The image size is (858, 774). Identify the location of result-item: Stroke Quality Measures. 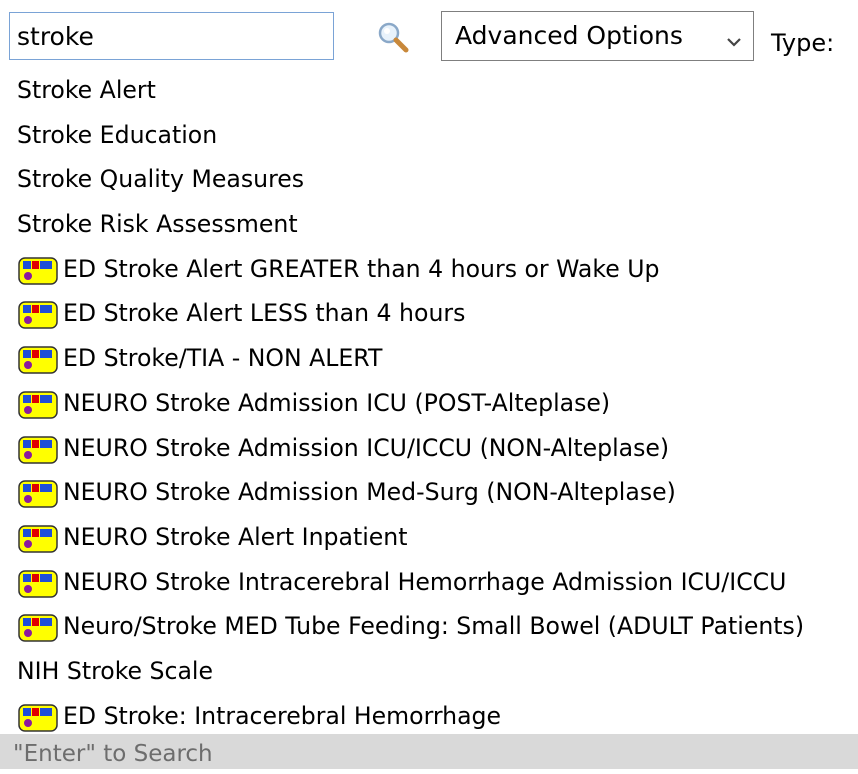
(429, 179).